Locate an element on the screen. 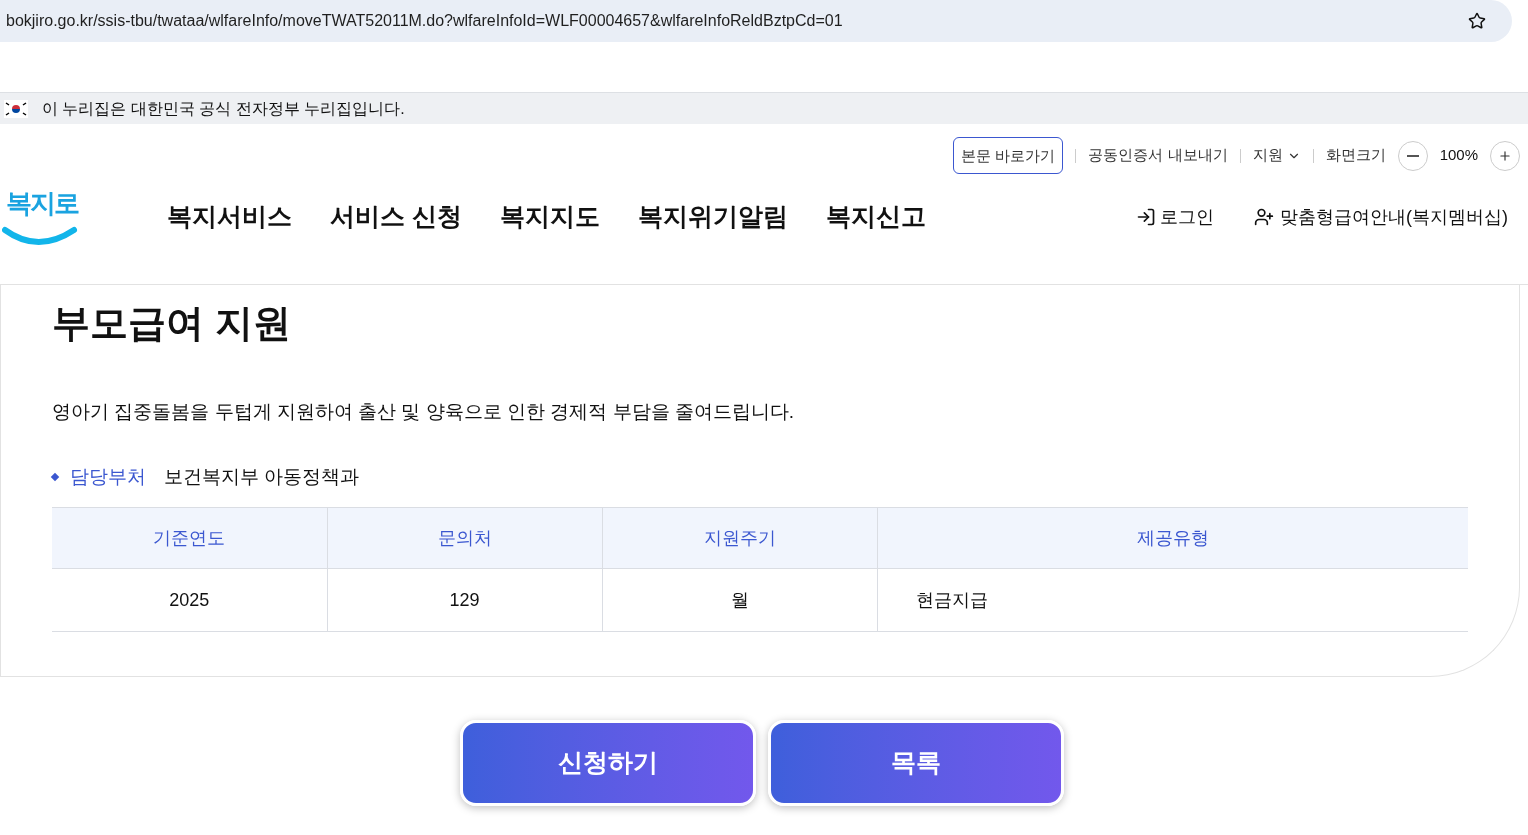 This screenshot has height=835, width=1528. nav-menu-item: 복지신고 is located at coordinates (875, 217).